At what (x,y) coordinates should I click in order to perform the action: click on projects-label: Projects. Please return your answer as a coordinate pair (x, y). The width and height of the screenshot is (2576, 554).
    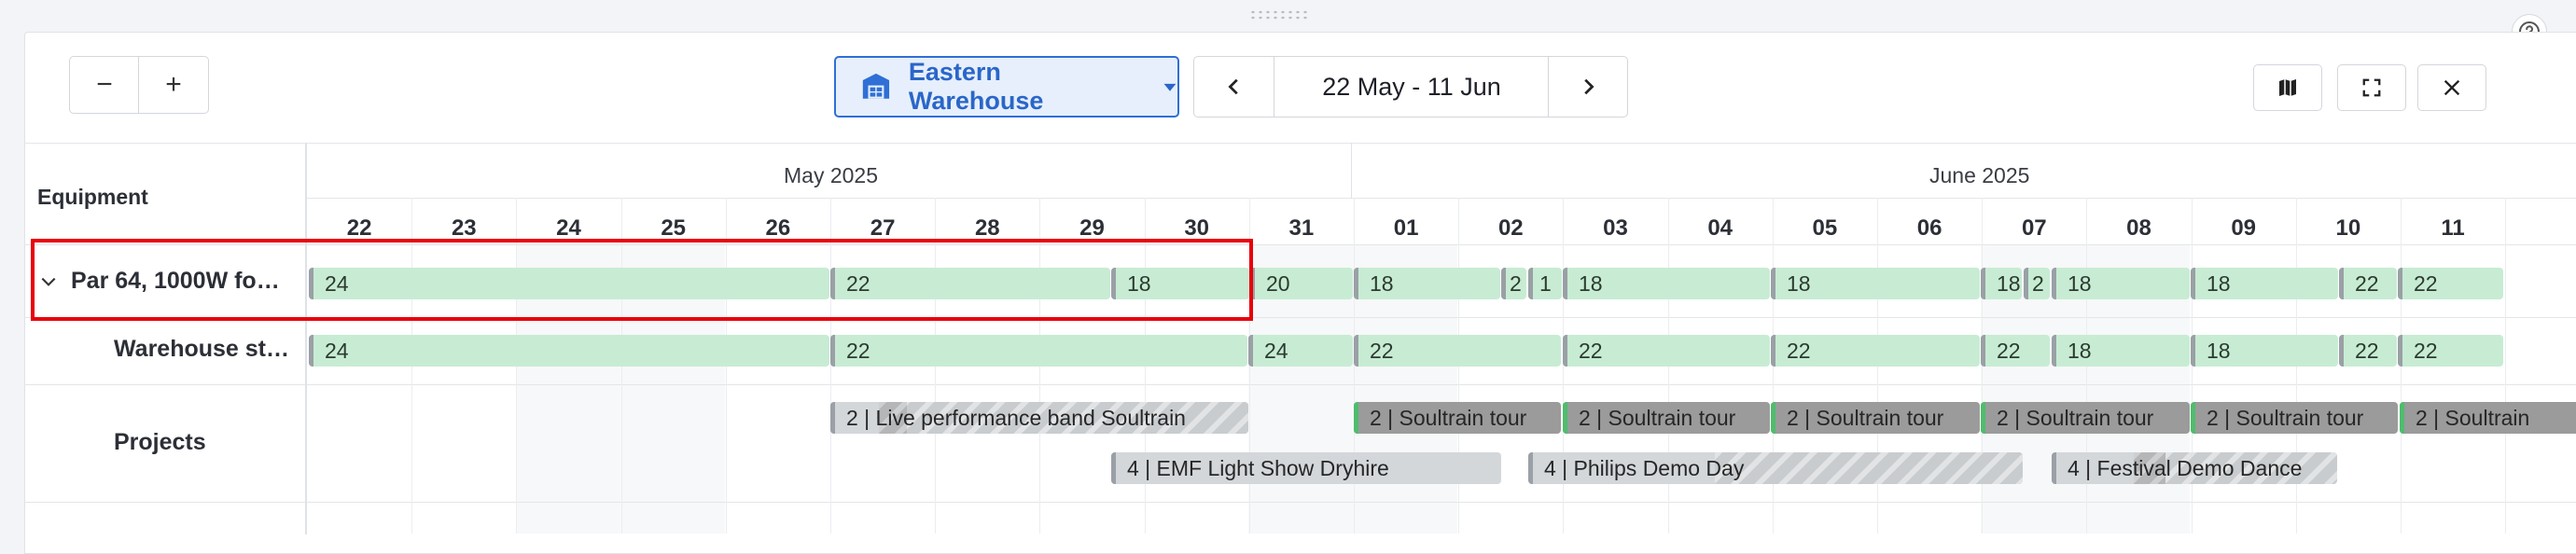
    Looking at the image, I should click on (160, 442).